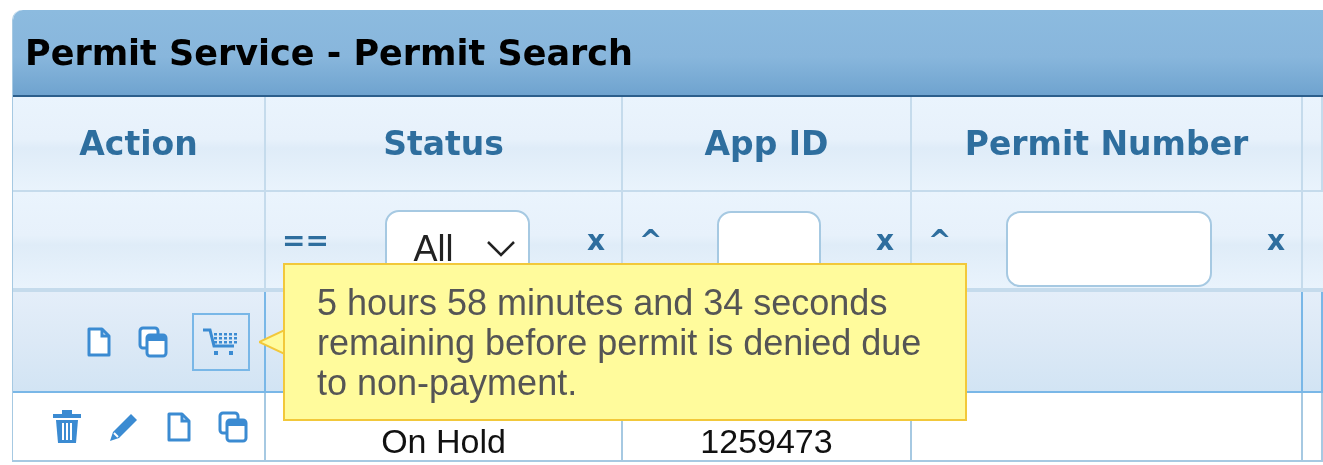 This screenshot has height=465, width=1323. Describe the element at coordinates (444, 144) in the screenshot. I see `column-header: Status` at that location.